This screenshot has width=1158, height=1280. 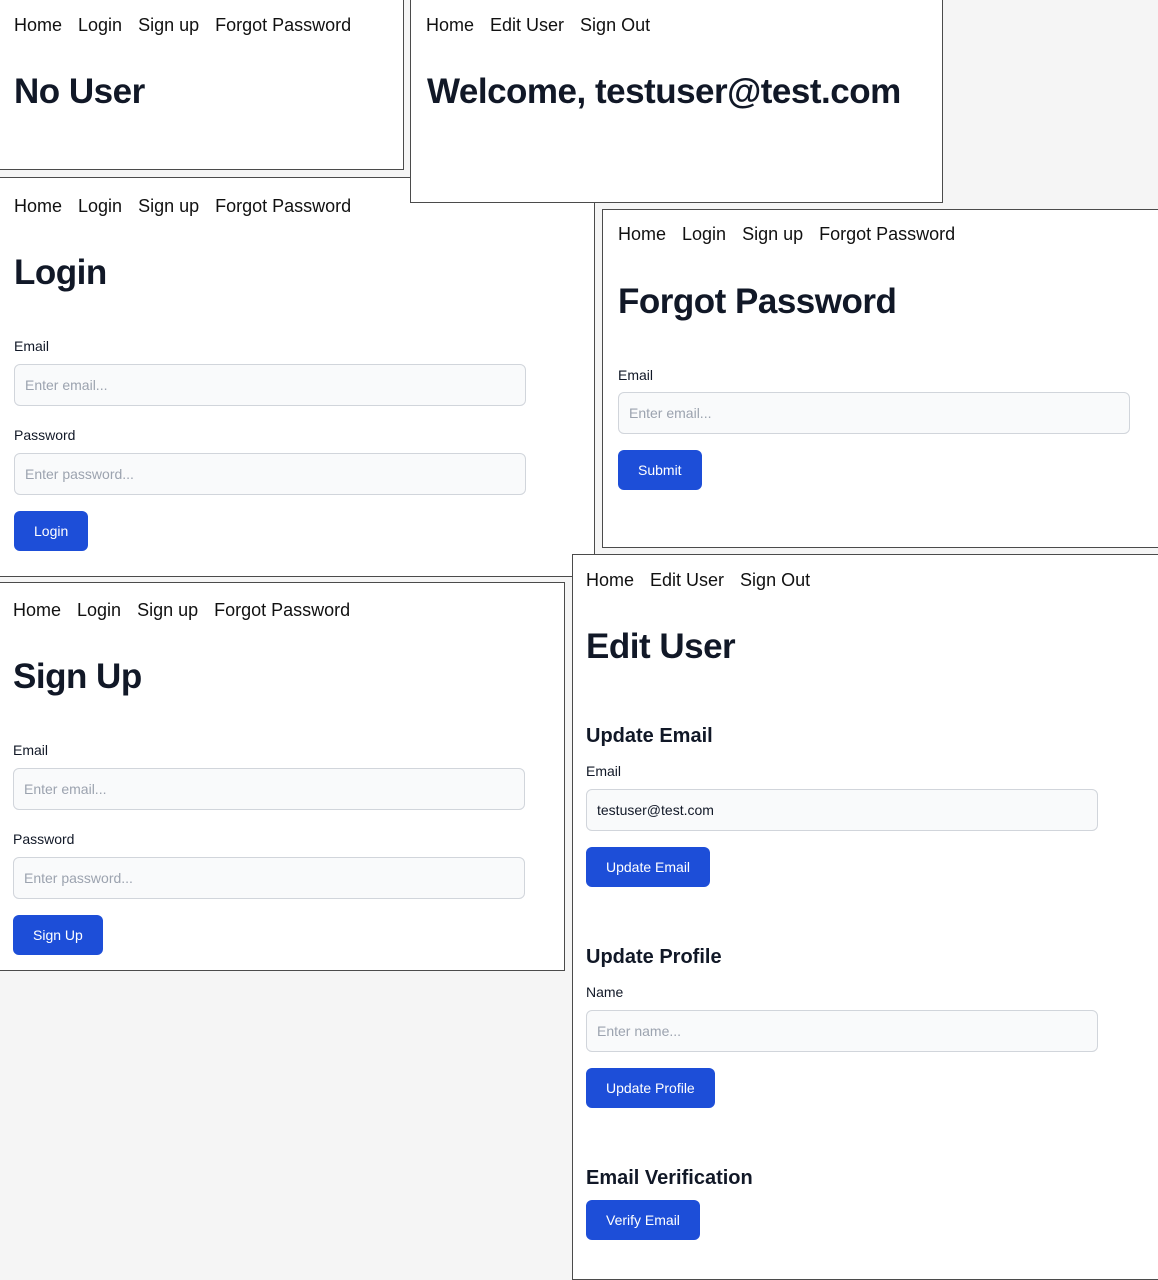 What do you see at coordinates (643, 1220) in the screenshot?
I see `verify-email-button: Verify Email` at bounding box center [643, 1220].